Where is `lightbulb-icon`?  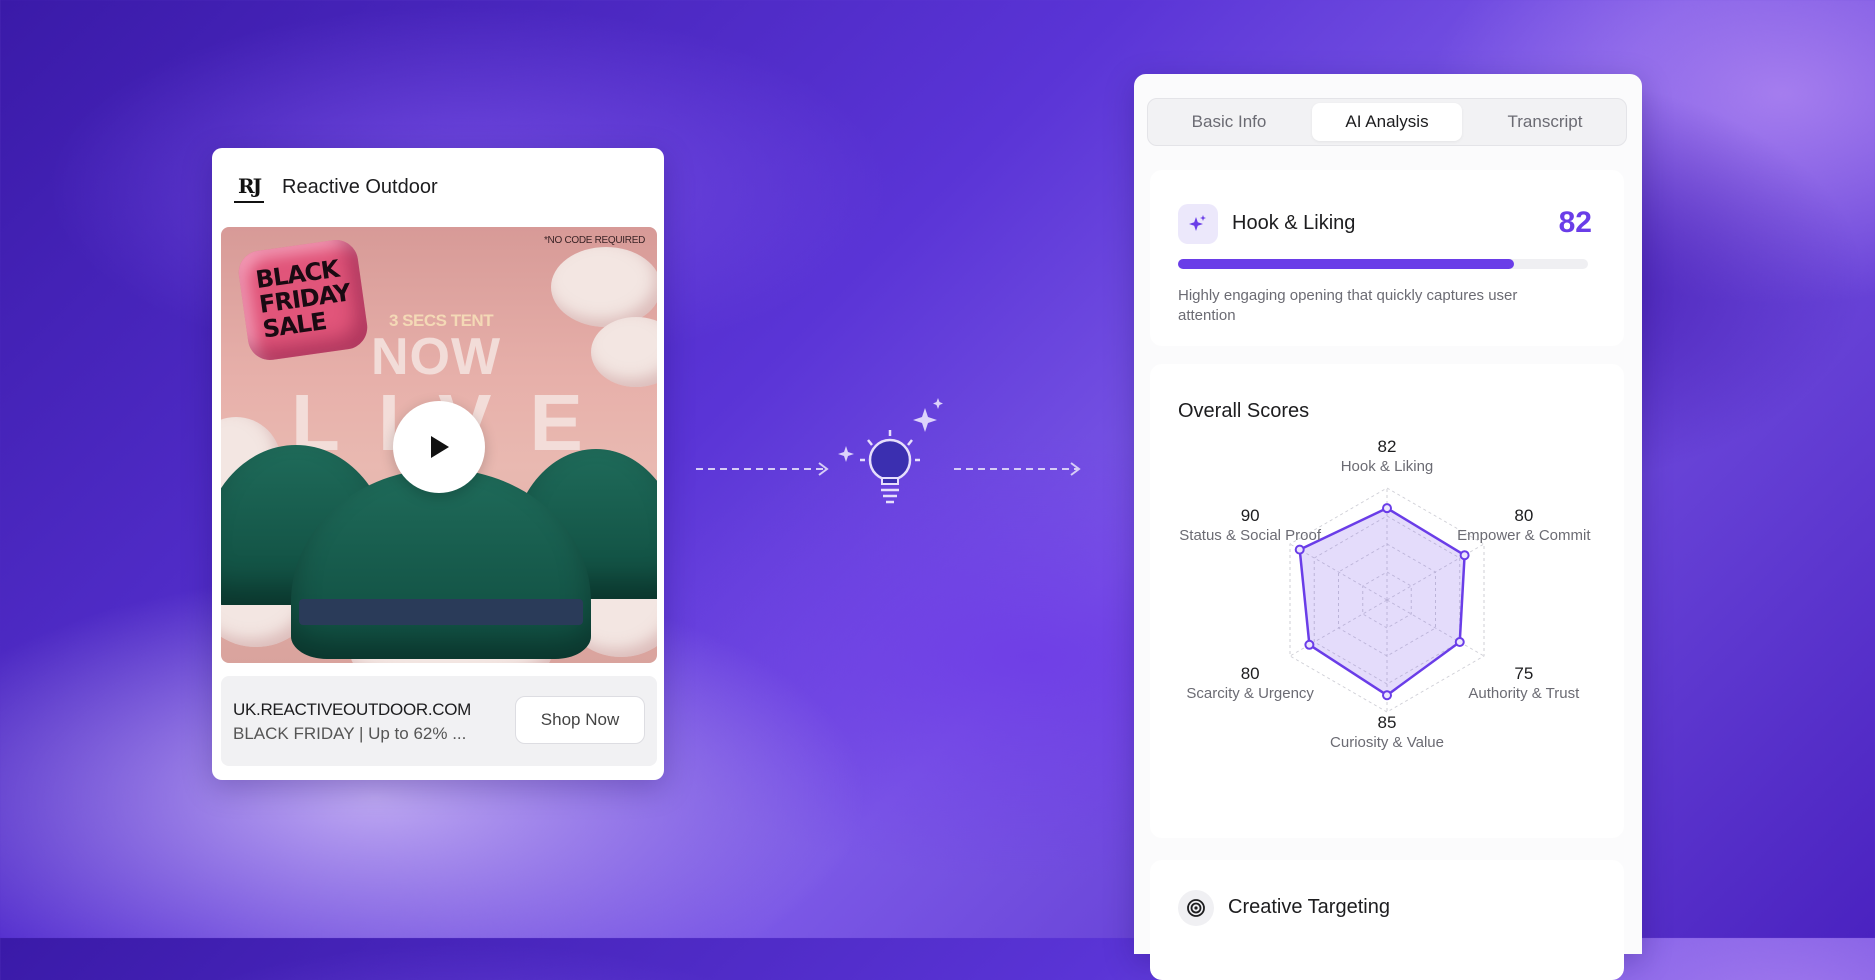
lightbulb-icon is located at coordinates (890, 467).